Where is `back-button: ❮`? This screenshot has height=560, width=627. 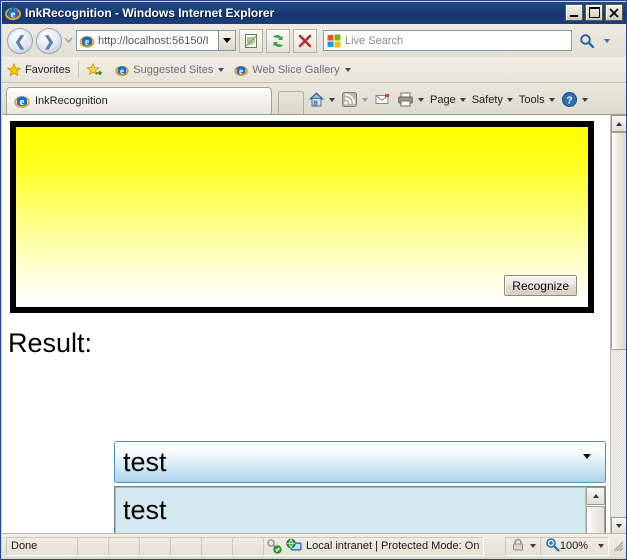
back-button: ❮ is located at coordinates (20, 40).